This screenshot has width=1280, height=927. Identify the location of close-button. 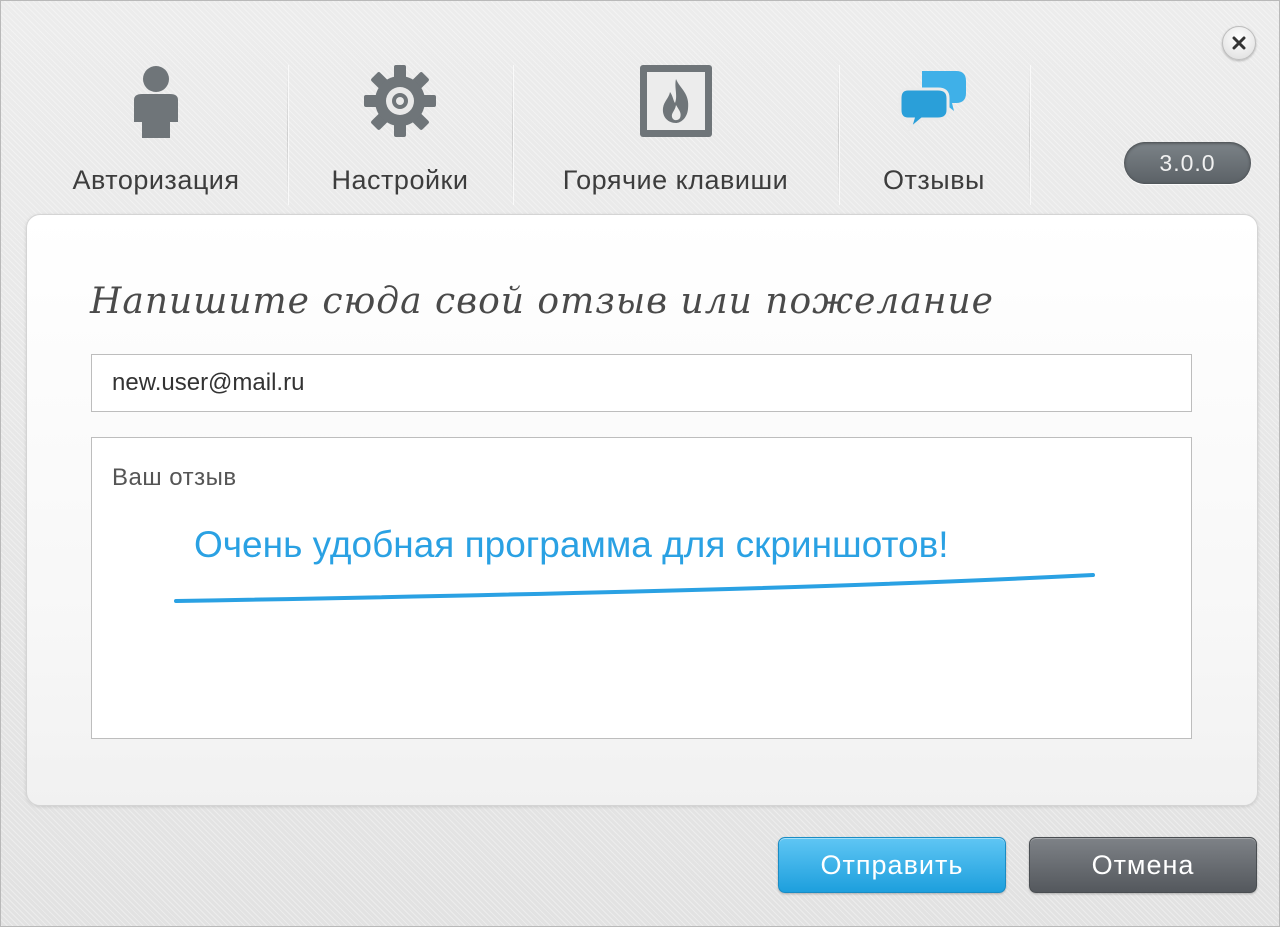
(1239, 43).